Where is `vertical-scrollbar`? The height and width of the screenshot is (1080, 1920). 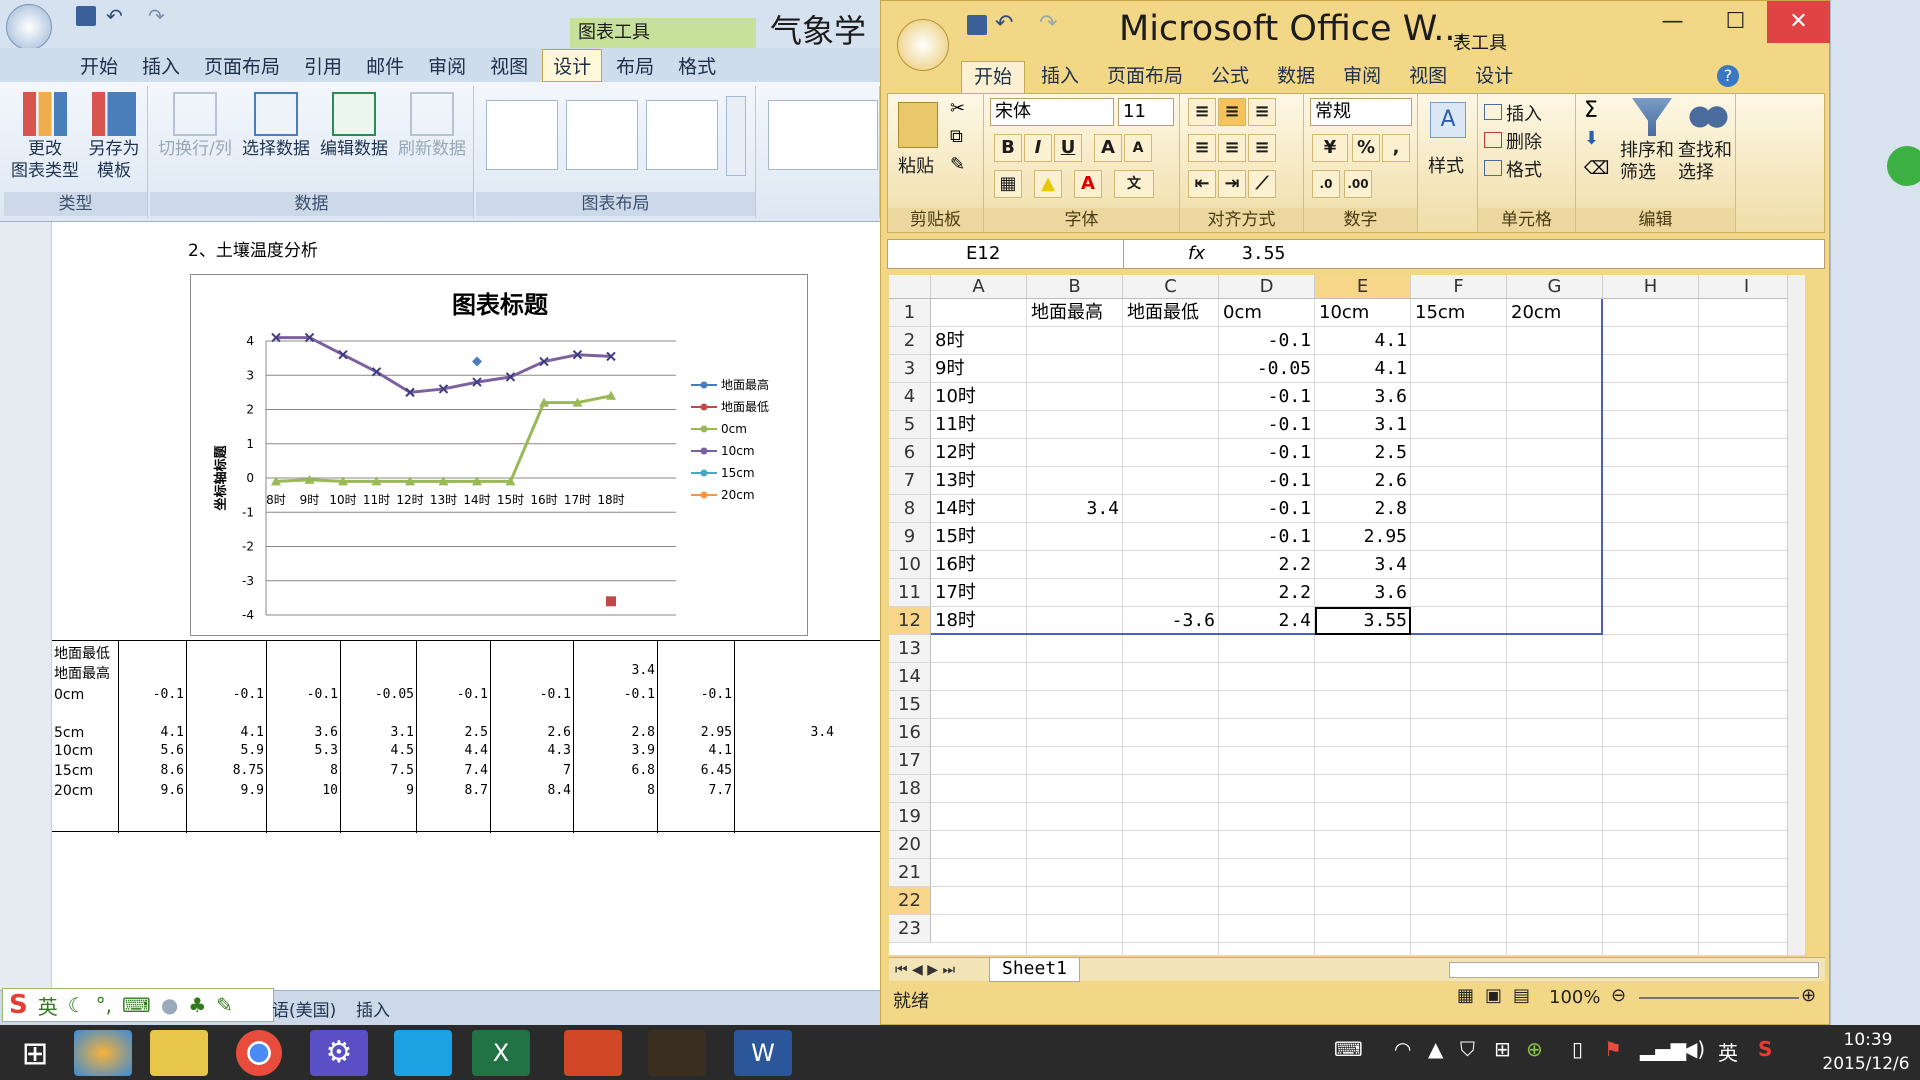
vertical-scrollbar is located at coordinates (1796, 615).